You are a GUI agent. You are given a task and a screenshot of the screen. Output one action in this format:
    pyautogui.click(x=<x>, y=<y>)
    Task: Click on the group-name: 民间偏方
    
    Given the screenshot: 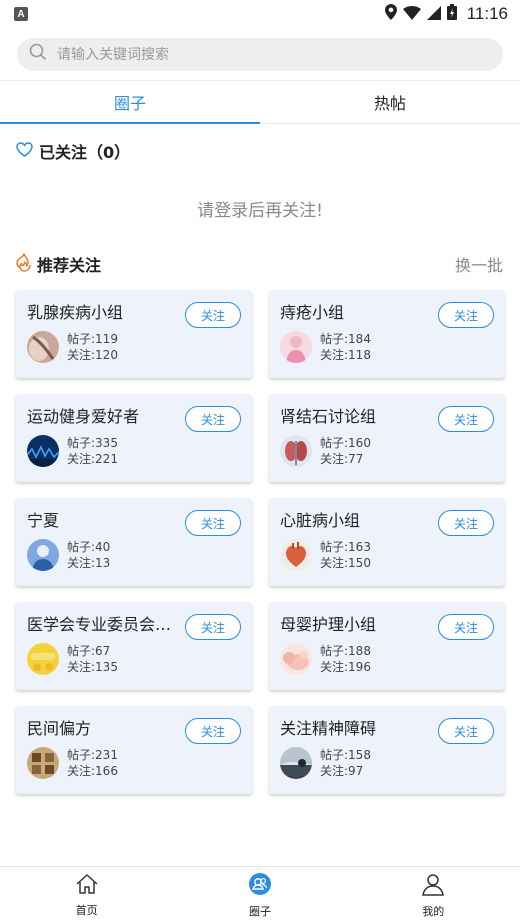 What is the action you would take?
    pyautogui.click(x=59, y=728)
    